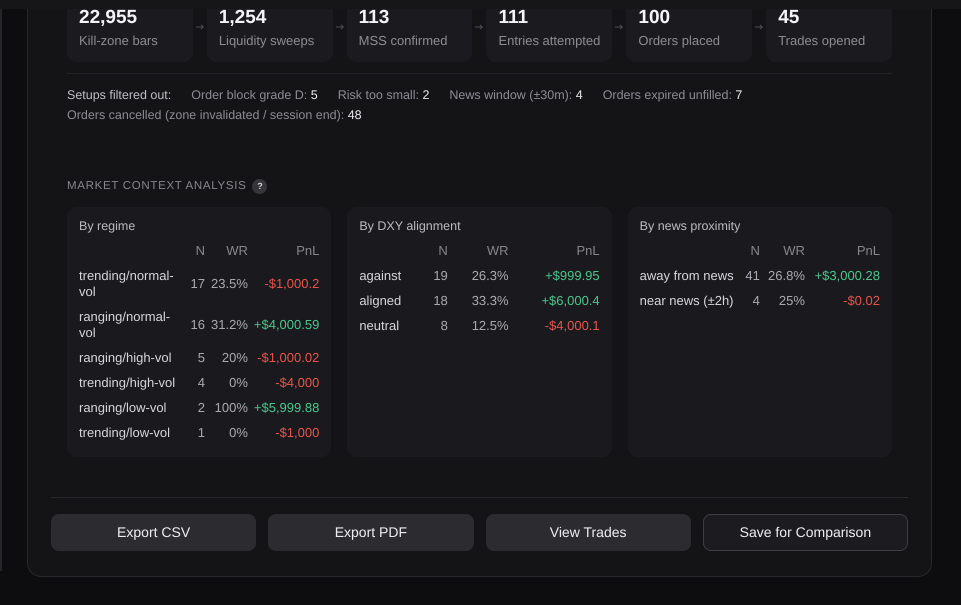  What do you see at coordinates (847, 275) in the screenshot?
I see `pnl-value: +$3,000.28` at bounding box center [847, 275].